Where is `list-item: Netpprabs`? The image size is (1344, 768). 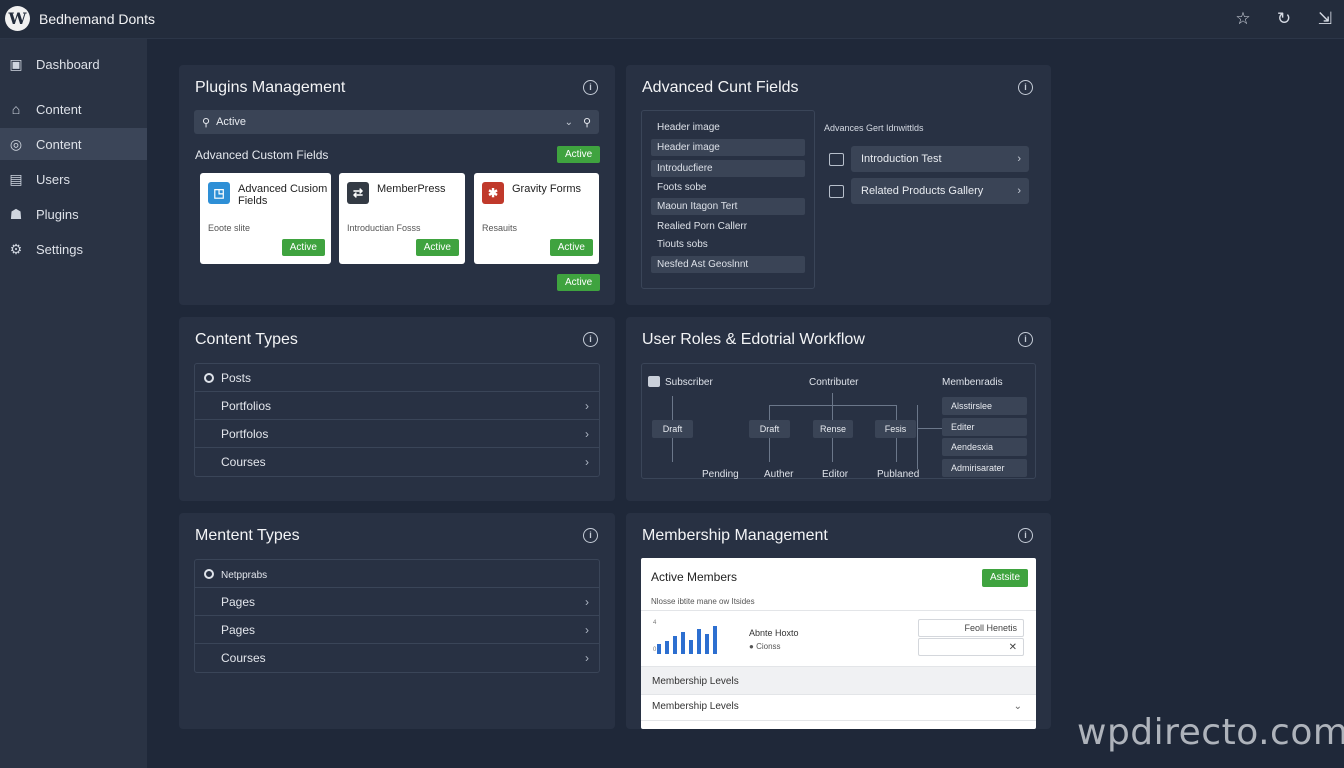 list-item: Netpprabs is located at coordinates (397, 574).